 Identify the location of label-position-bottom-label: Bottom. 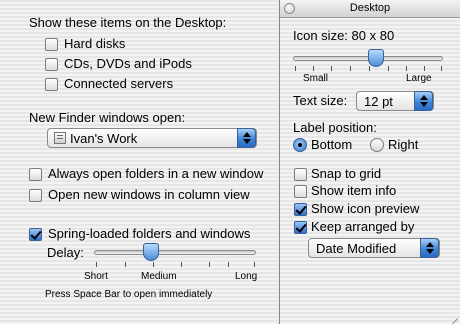
(331, 144).